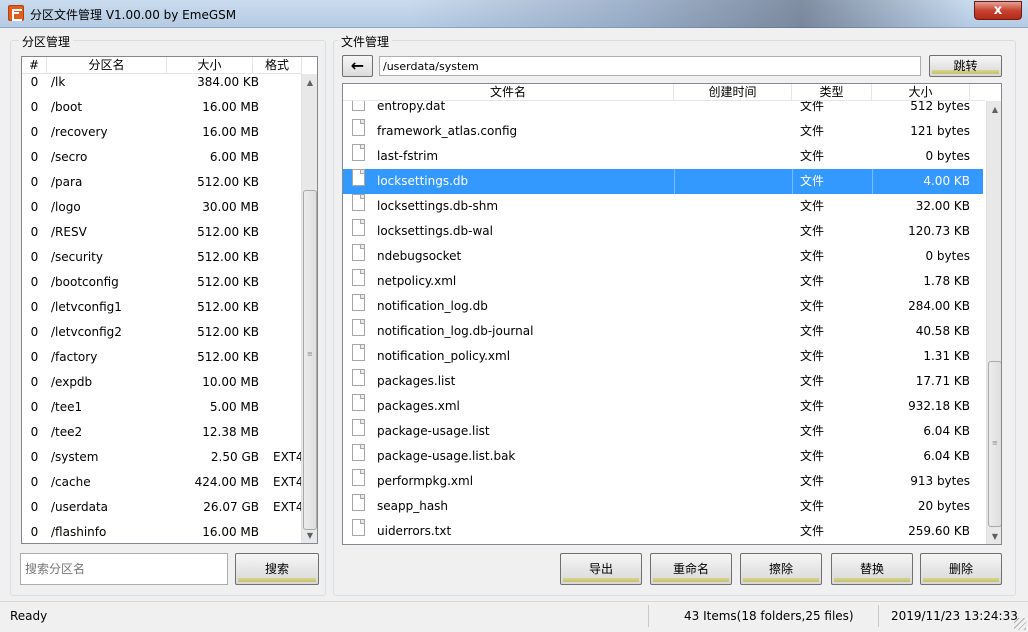 The height and width of the screenshot is (632, 1028). What do you see at coordinates (124, 569) in the screenshot?
I see `partition-search-input` at bounding box center [124, 569].